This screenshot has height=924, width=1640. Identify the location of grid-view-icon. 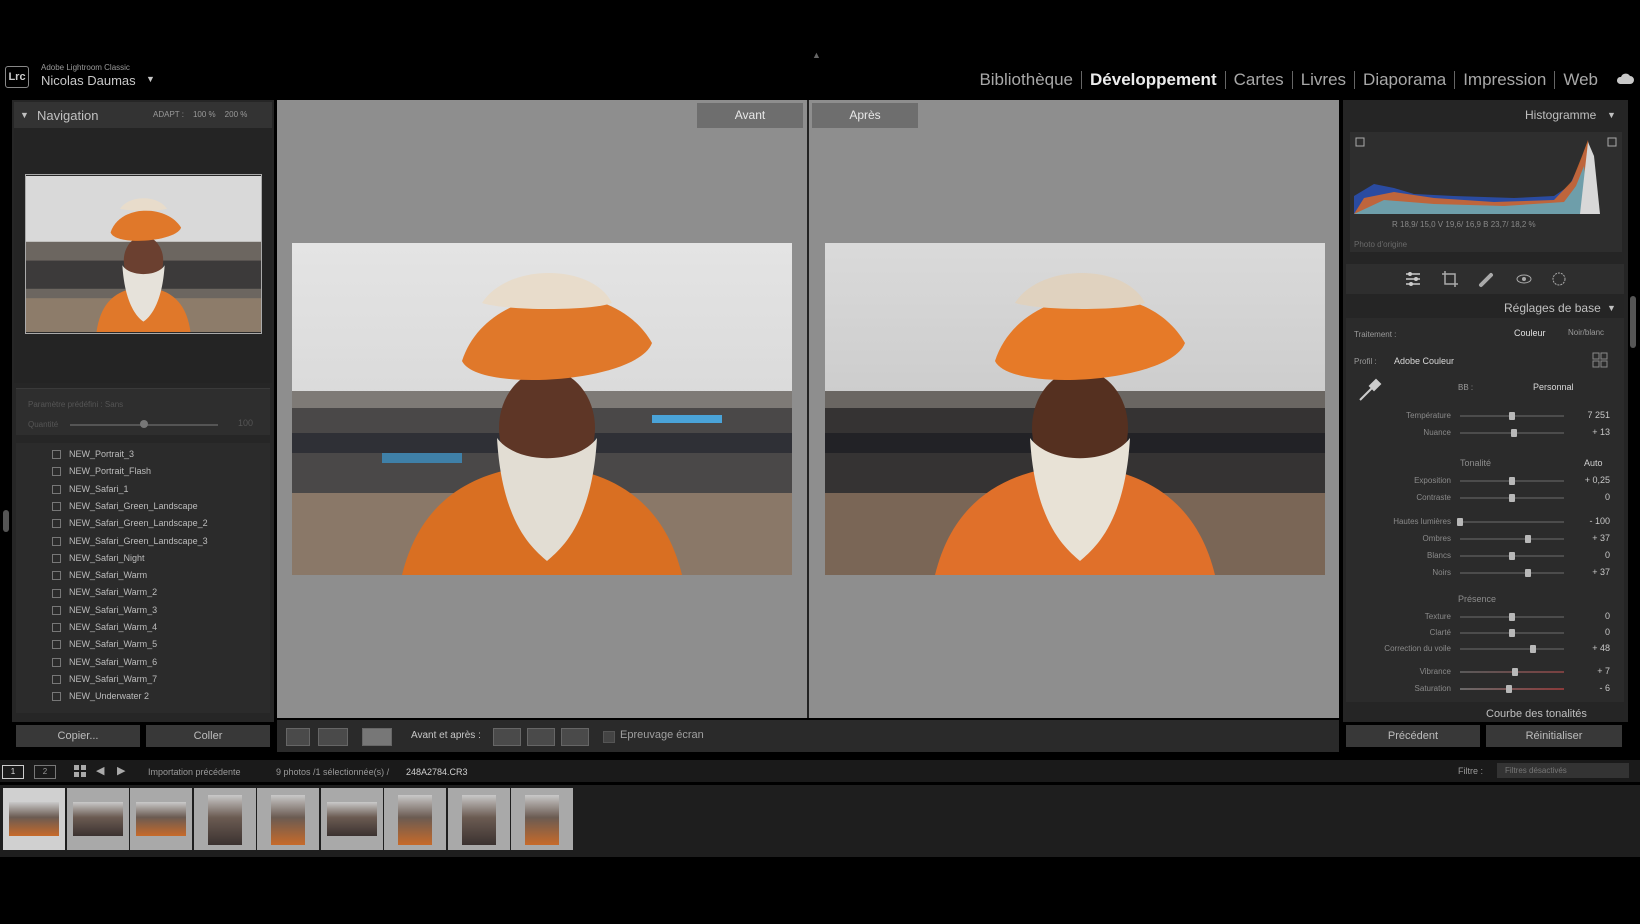
(80, 771).